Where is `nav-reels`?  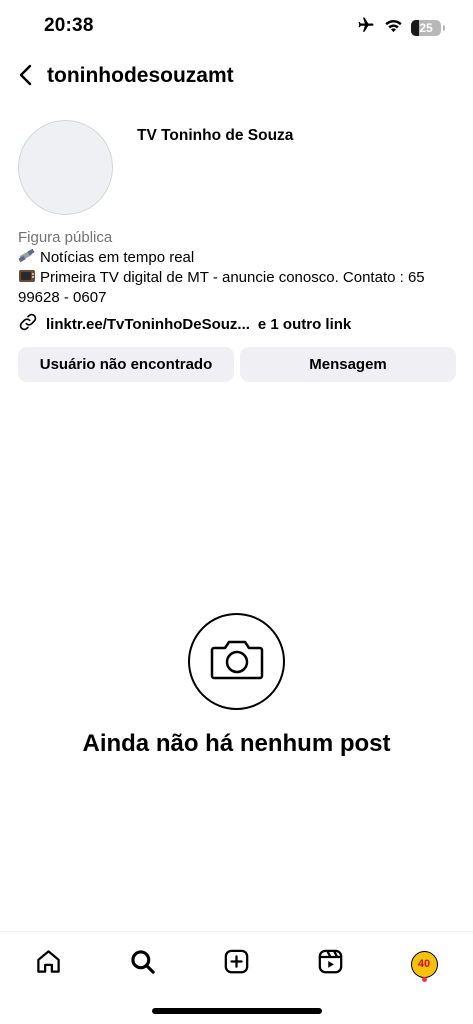 nav-reels is located at coordinates (330, 964).